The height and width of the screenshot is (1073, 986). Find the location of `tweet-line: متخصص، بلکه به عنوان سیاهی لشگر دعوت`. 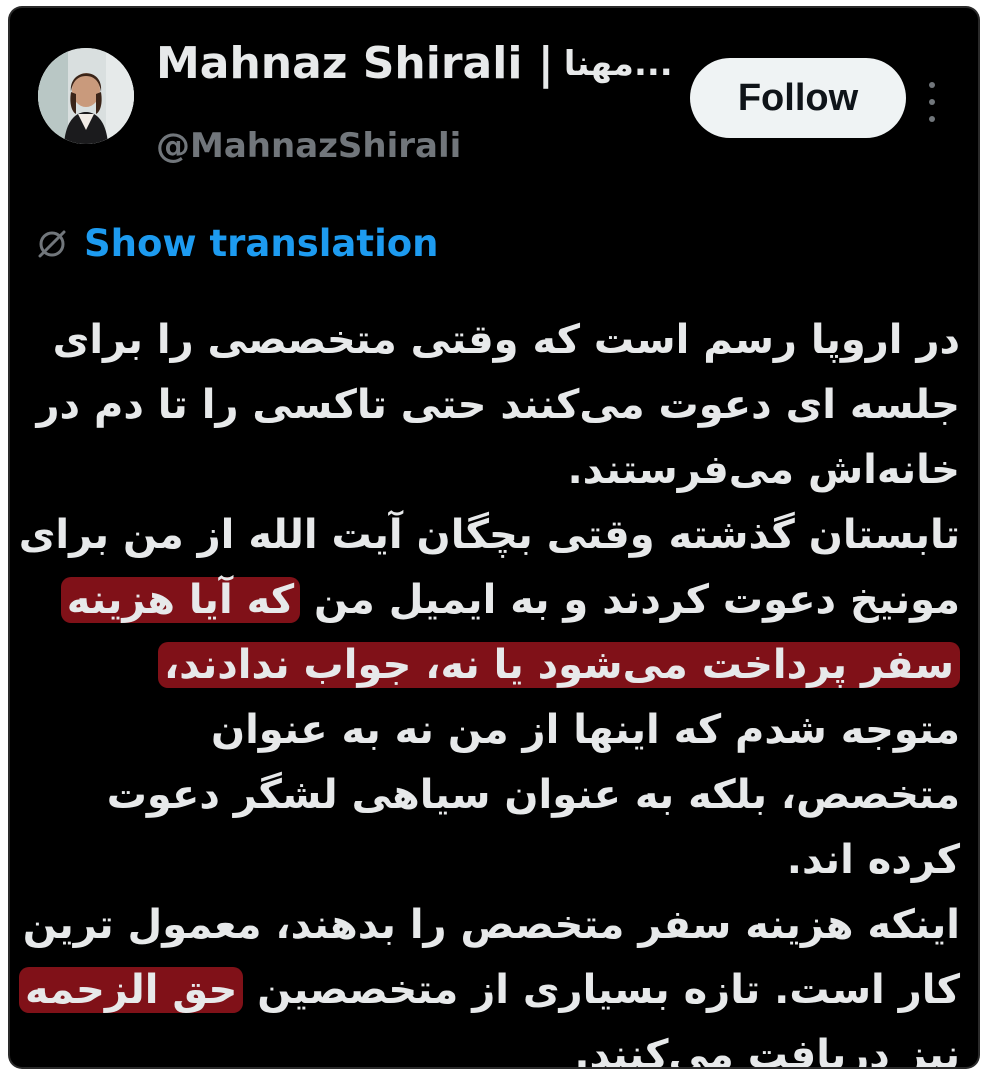

tweet-line: متخصص، بلکه به عنوان سیاهی لشگر دعوت is located at coordinates (533, 795).